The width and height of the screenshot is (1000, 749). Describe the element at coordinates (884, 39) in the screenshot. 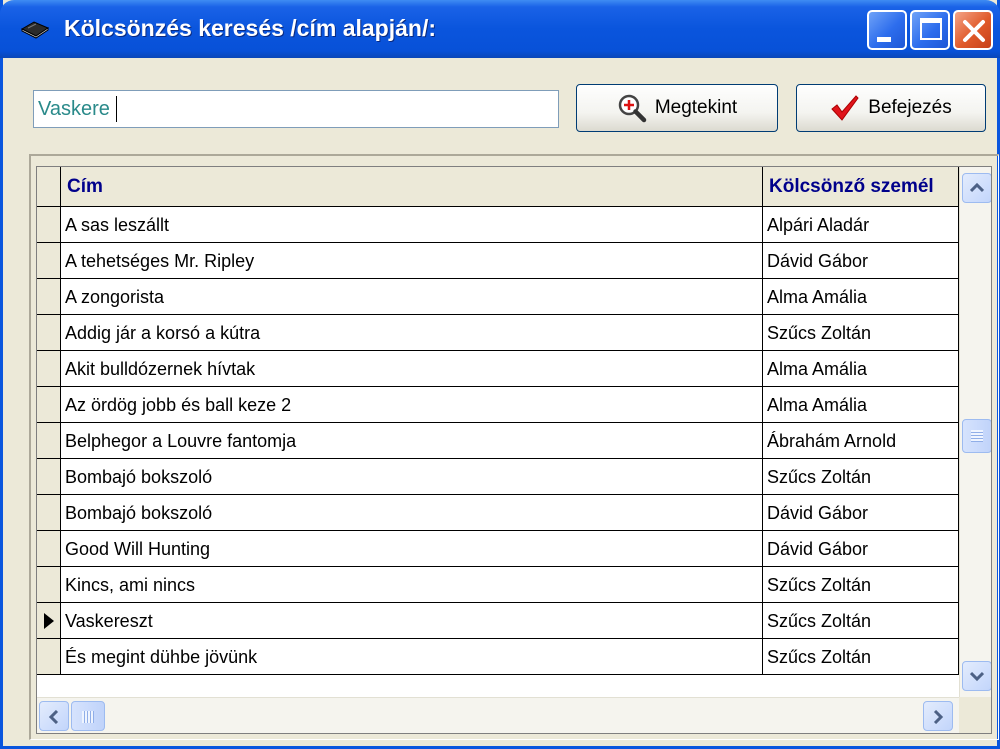

I see `minimize-icon` at that location.